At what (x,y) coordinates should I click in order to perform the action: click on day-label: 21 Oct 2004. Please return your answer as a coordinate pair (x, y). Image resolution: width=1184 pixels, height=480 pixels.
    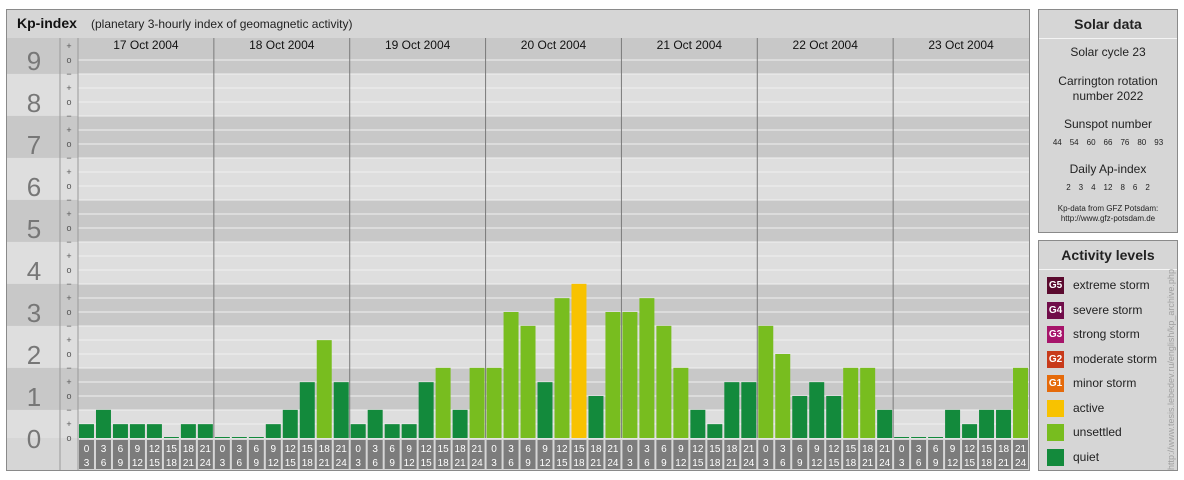
    Looking at the image, I should click on (690, 45).